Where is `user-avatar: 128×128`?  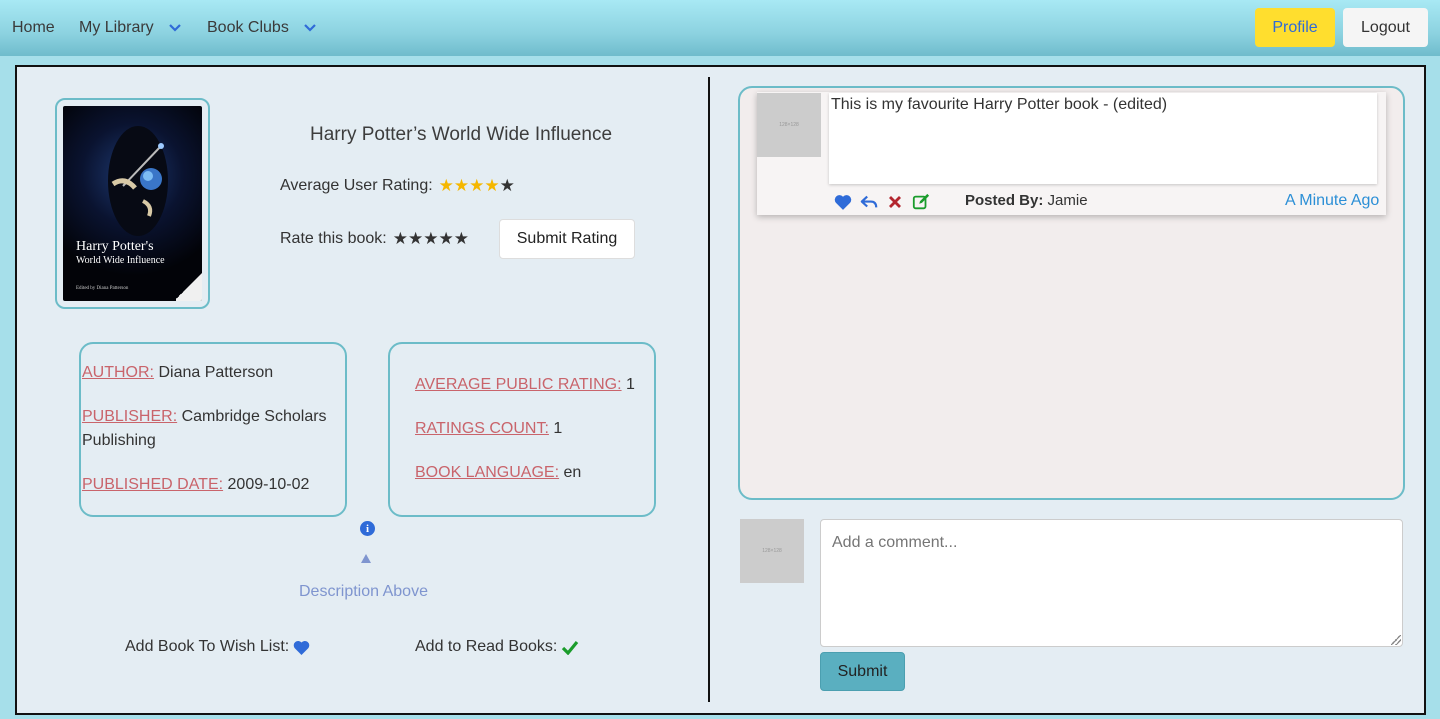
user-avatar: 128×128 is located at coordinates (772, 551).